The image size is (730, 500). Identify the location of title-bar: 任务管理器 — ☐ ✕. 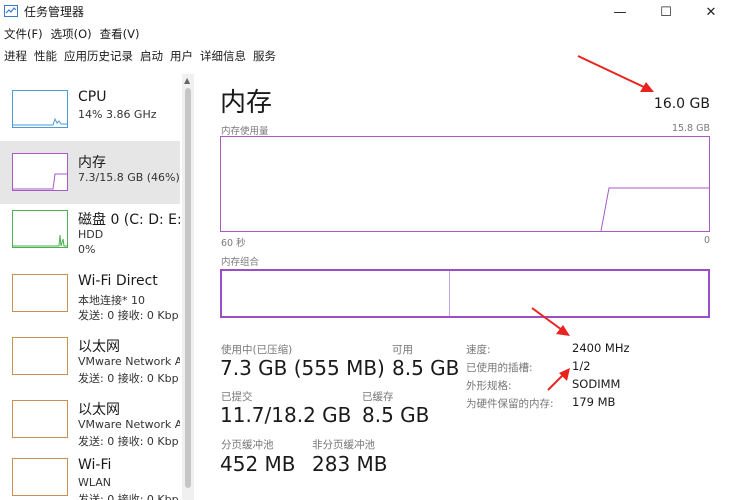
(365, 12).